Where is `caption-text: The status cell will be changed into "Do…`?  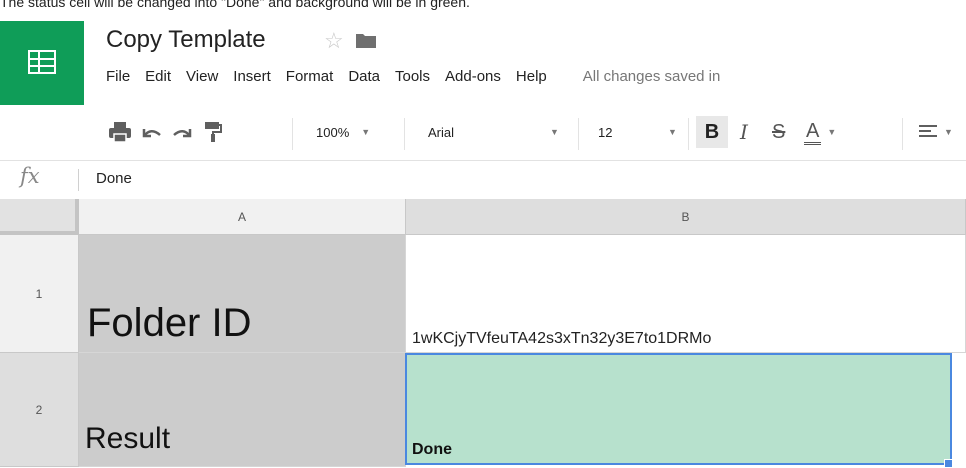
caption-text: The status cell will be changed into "Do… is located at coordinates (235, 5).